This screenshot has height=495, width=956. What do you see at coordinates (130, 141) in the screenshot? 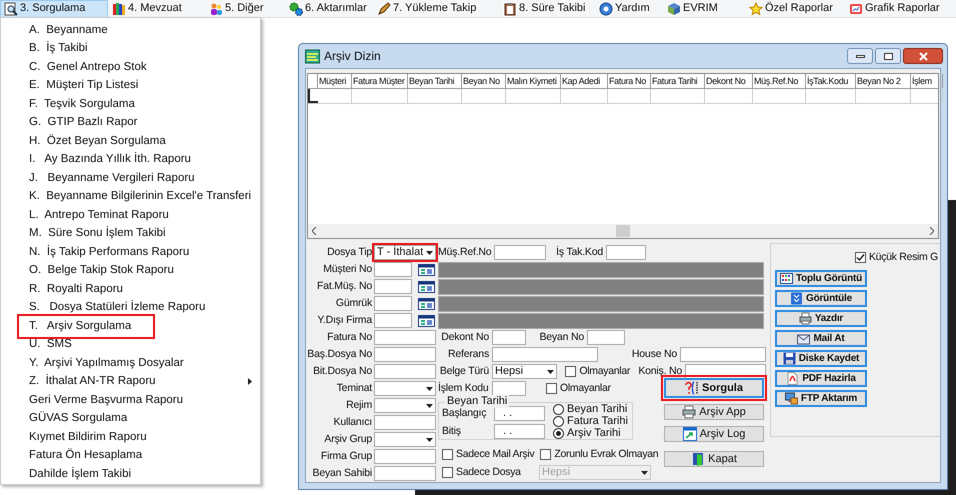
I see `menu-entry: H. Özet Beyan Sorgulama` at bounding box center [130, 141].